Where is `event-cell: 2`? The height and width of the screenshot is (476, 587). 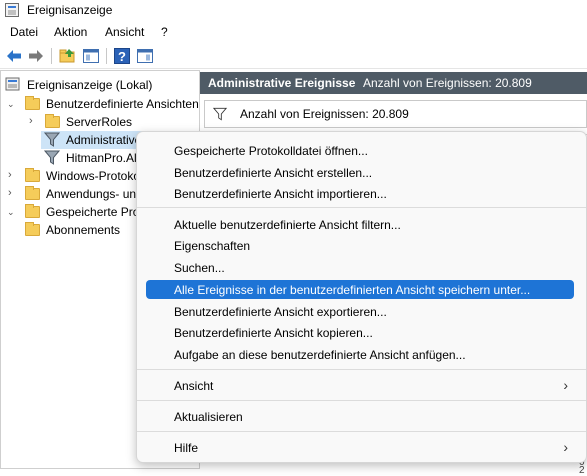 event-cell: 2 is located at coordinates (582, 470).